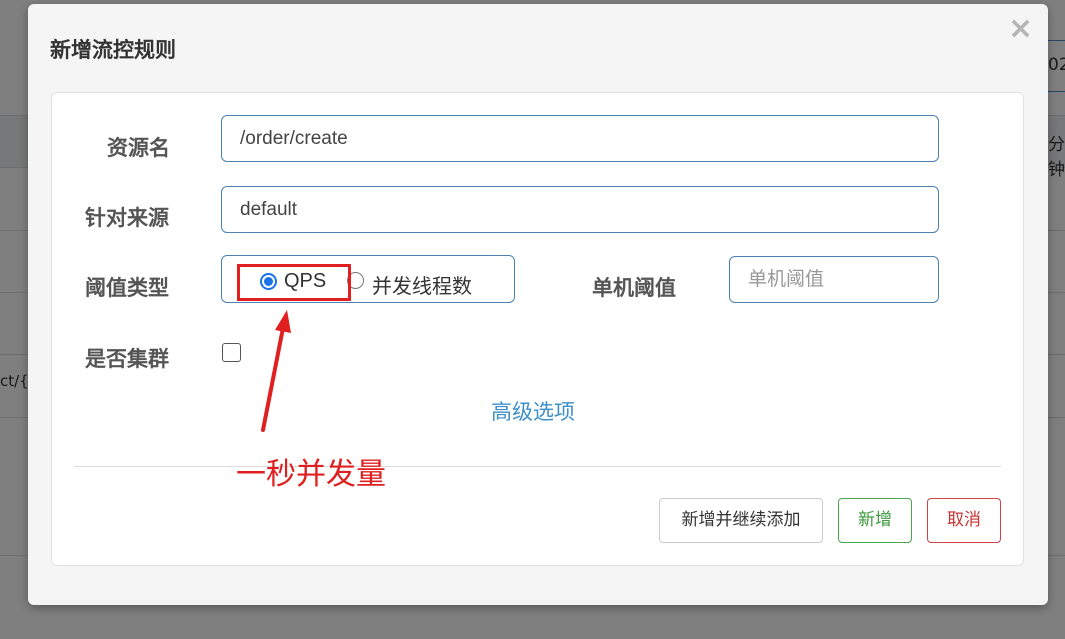 Image resolution: width=1065 pixels, height=639 pixels. I want to click on threshold-input, so click(834, 279).